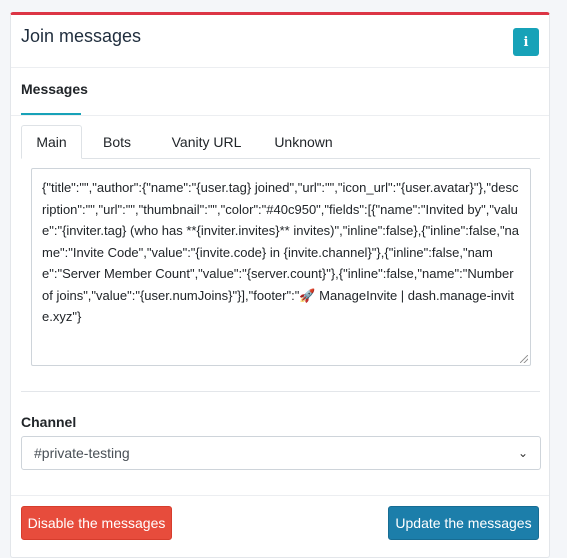 Image resolution: width=567 pixels, height=558 pixels. I want to click on footer-divider, so click(280, 495).